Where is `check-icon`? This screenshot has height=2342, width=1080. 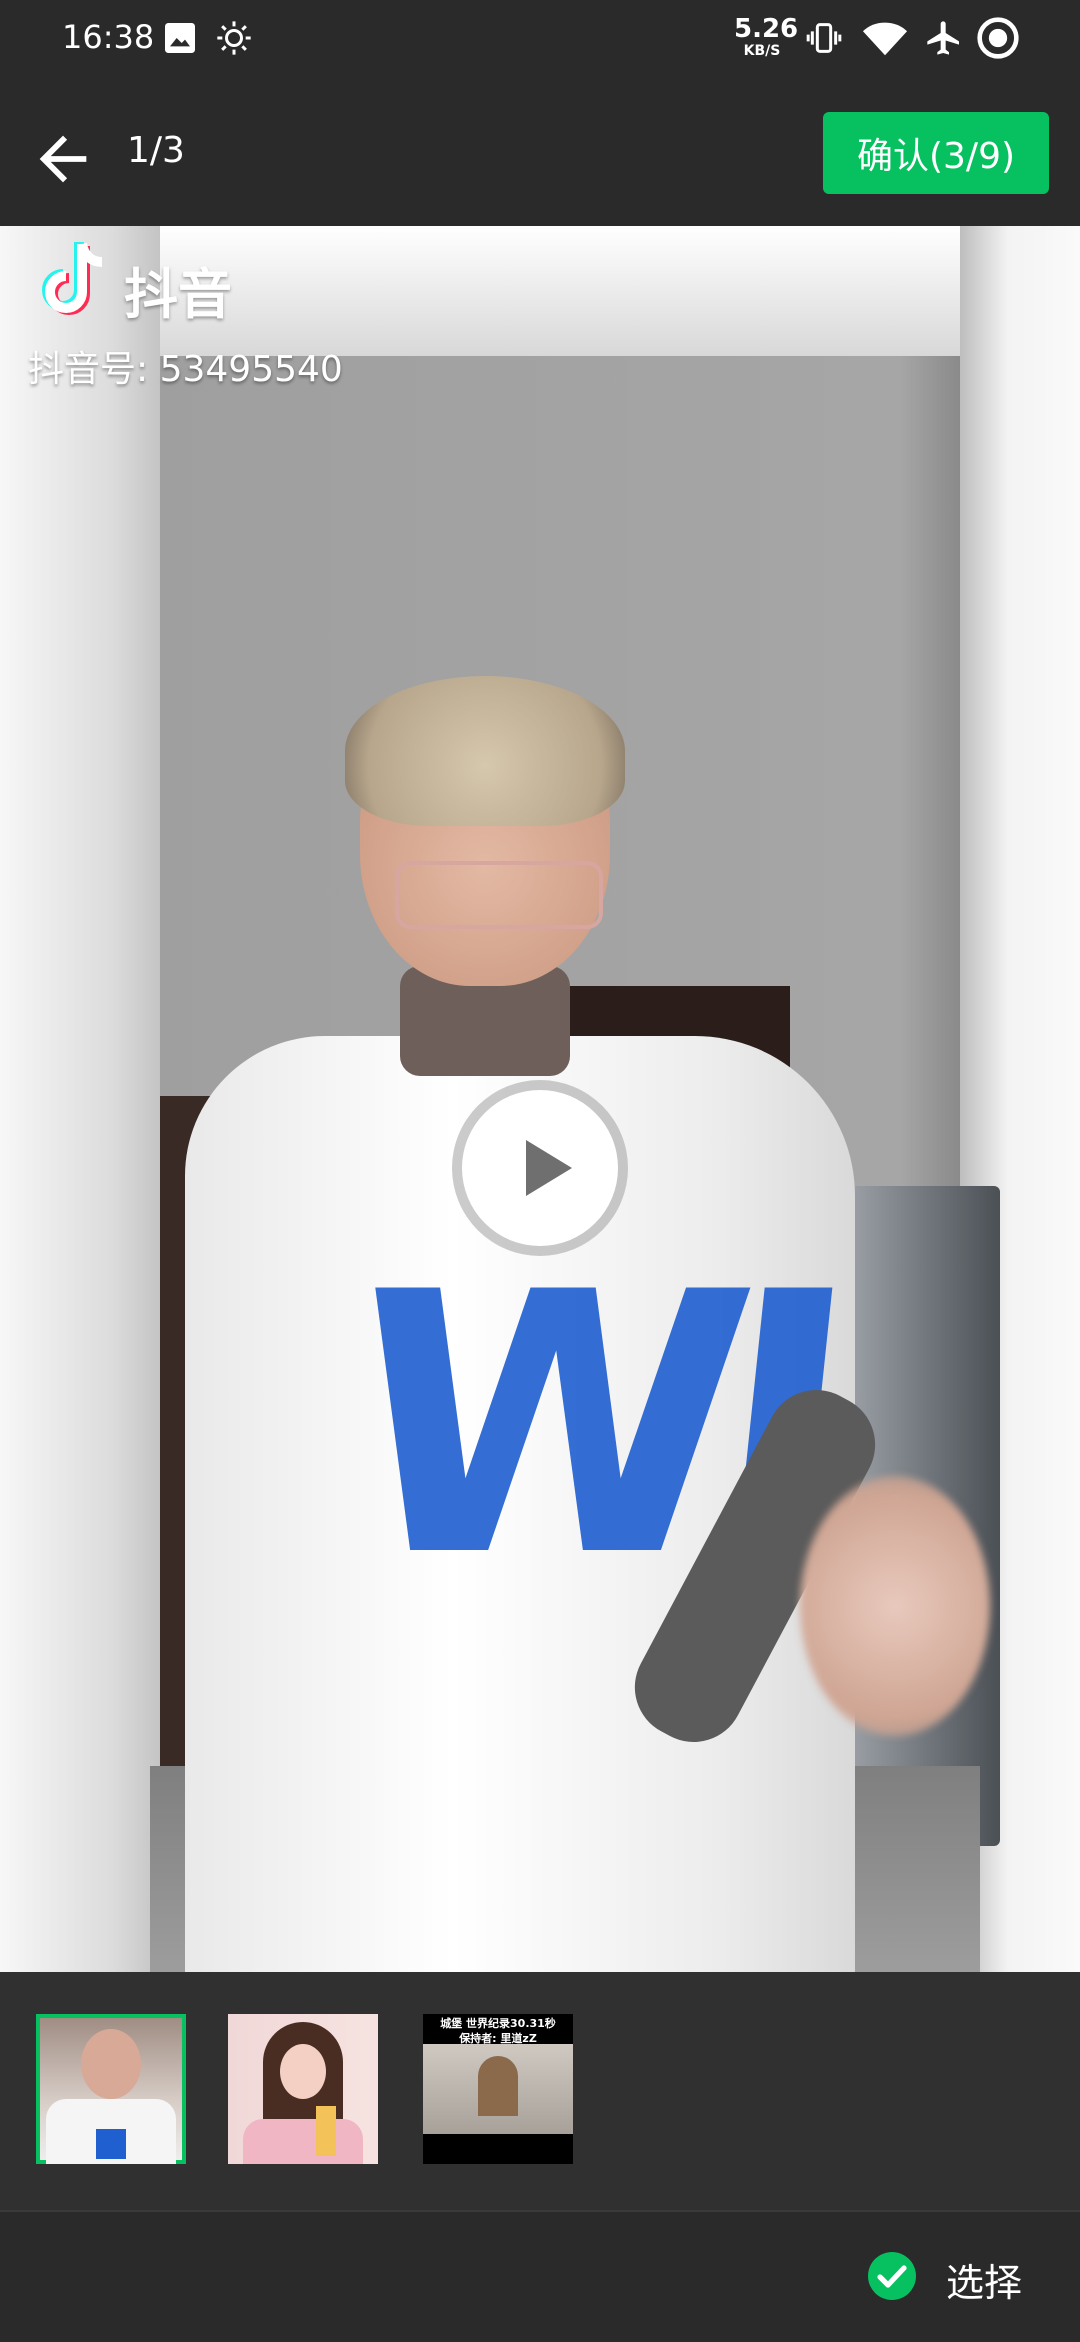 check-icon is located at coordinates (892, 2276).